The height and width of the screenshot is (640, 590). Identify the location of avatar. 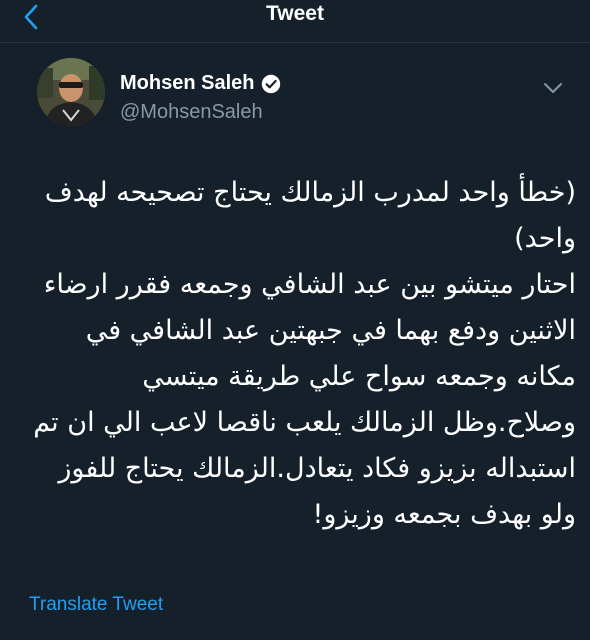
(71, 92).